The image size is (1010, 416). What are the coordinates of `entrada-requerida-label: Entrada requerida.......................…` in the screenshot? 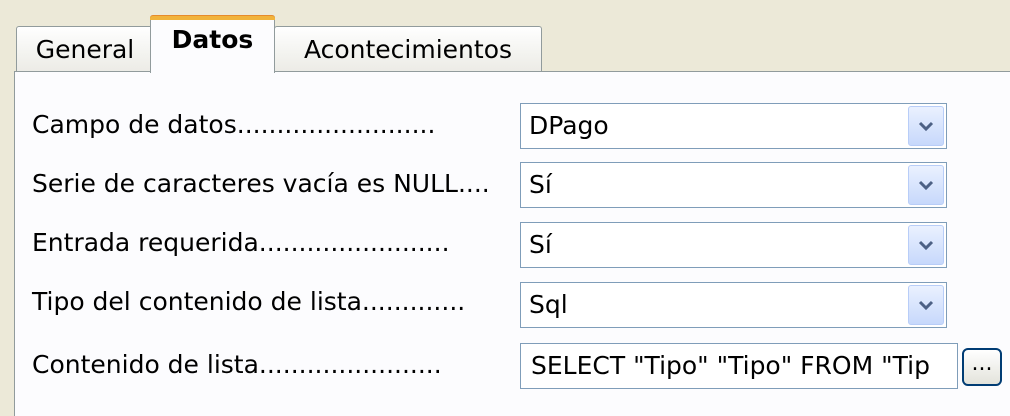 It's located at (241, 242).